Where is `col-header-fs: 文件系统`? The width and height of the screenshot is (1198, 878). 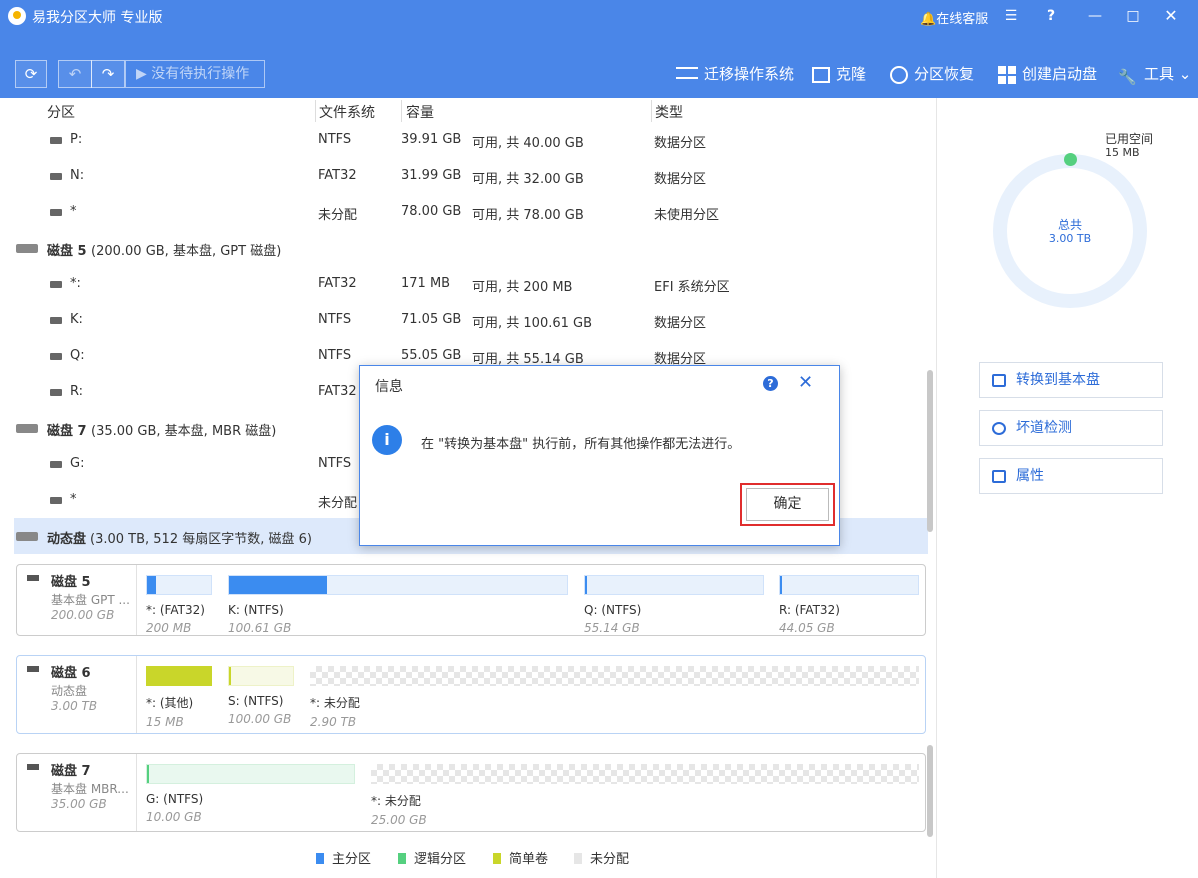
col-header-fs: 文件系统 is located at coordinates (347, 112).